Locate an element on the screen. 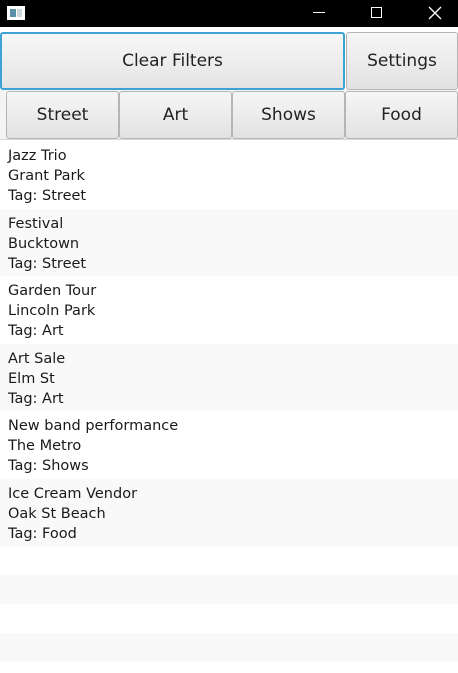 The image size is (458, 673). maximize-button is located at coordinates (377, 13).